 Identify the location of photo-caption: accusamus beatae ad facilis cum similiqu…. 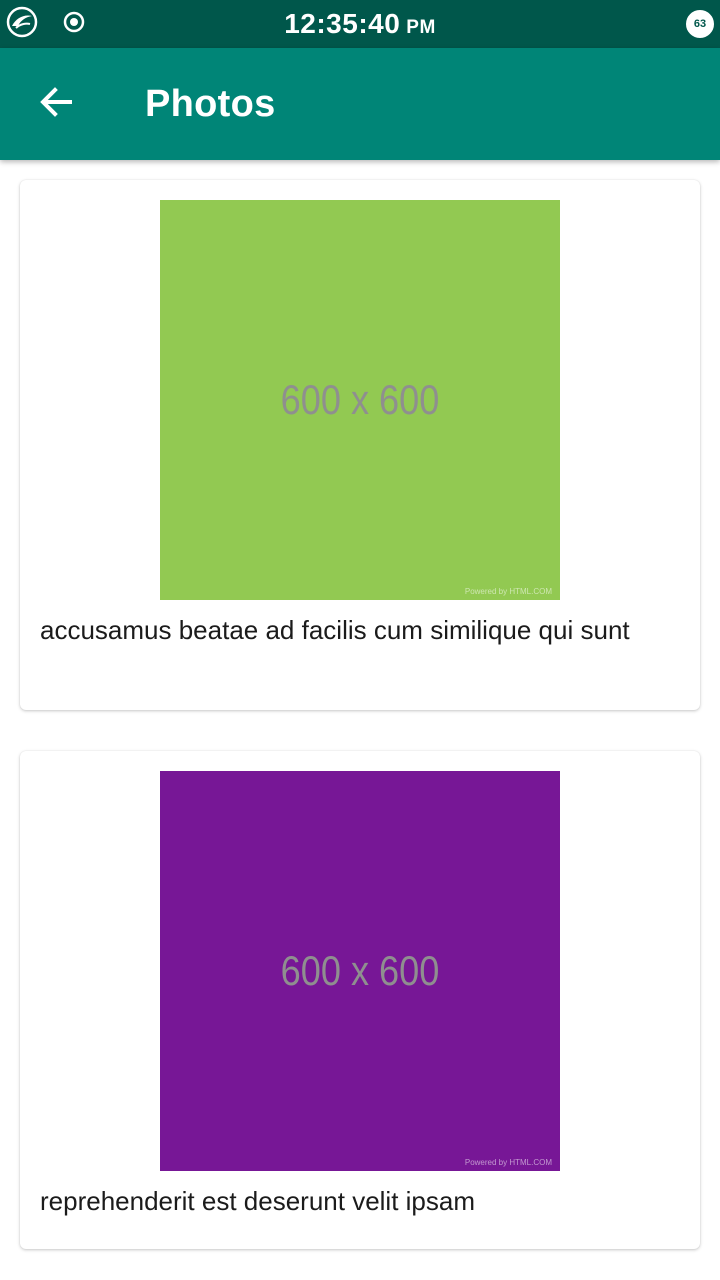
(335, 630).